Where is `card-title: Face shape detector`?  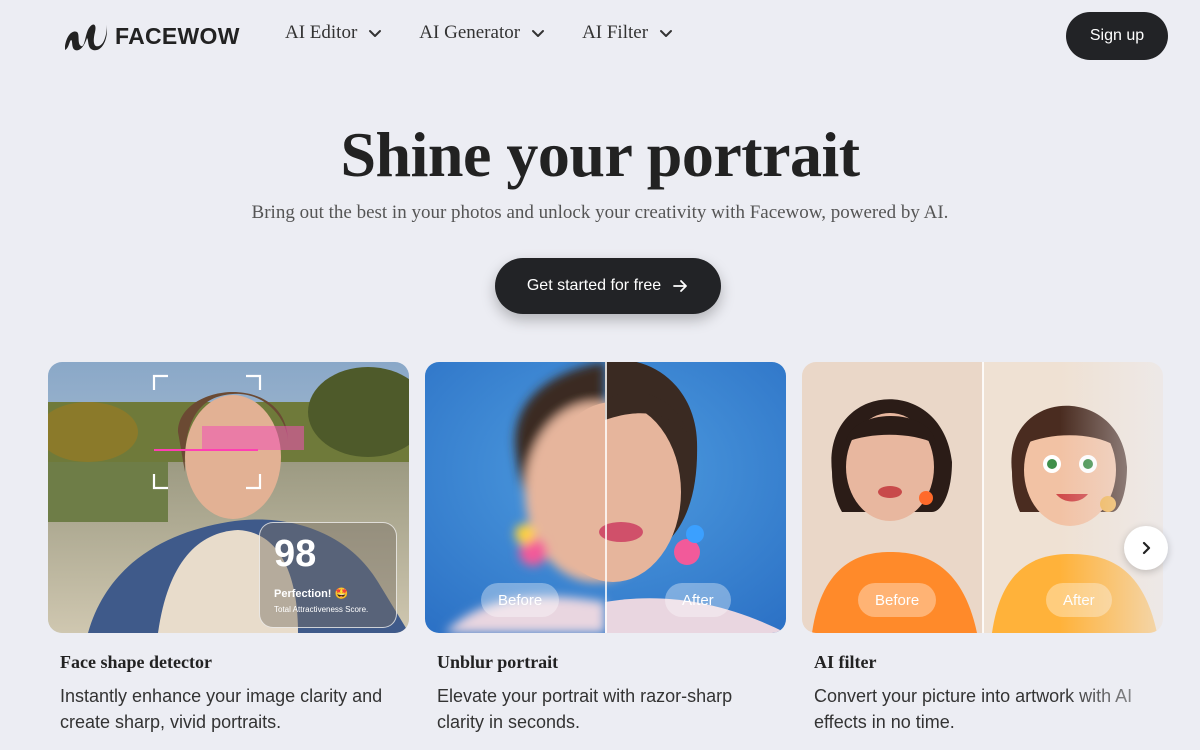 card-title: Face shape detector is located at coordinates (136, 662).